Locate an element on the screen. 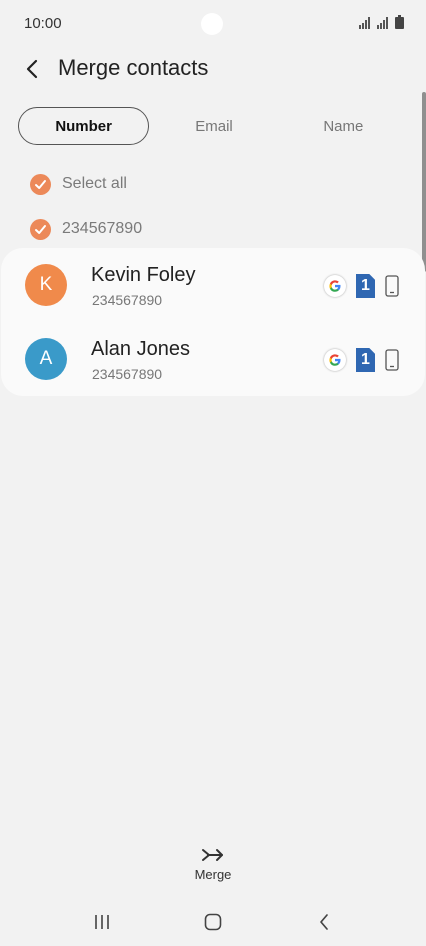 Image resolution: width=426 pixels, height=946 pixels. back-button is located at coordinates (33, 69).